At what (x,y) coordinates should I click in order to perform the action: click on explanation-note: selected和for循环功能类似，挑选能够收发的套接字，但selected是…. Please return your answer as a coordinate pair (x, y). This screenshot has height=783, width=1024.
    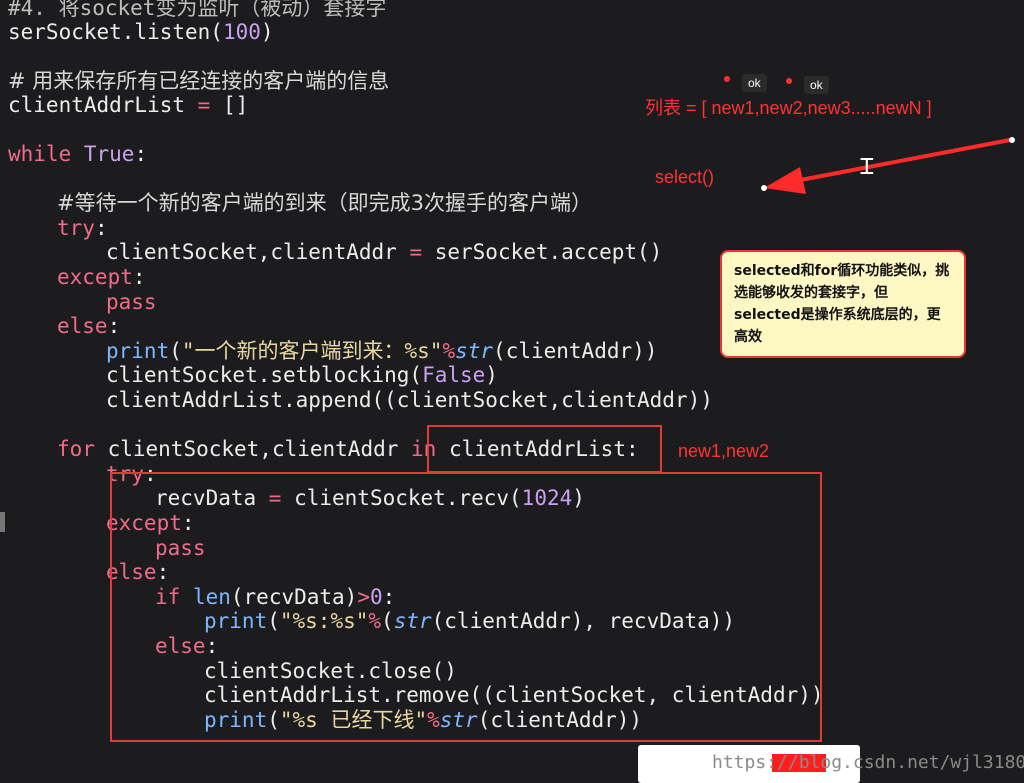
    Looking at the image, I should click on (843, 304).